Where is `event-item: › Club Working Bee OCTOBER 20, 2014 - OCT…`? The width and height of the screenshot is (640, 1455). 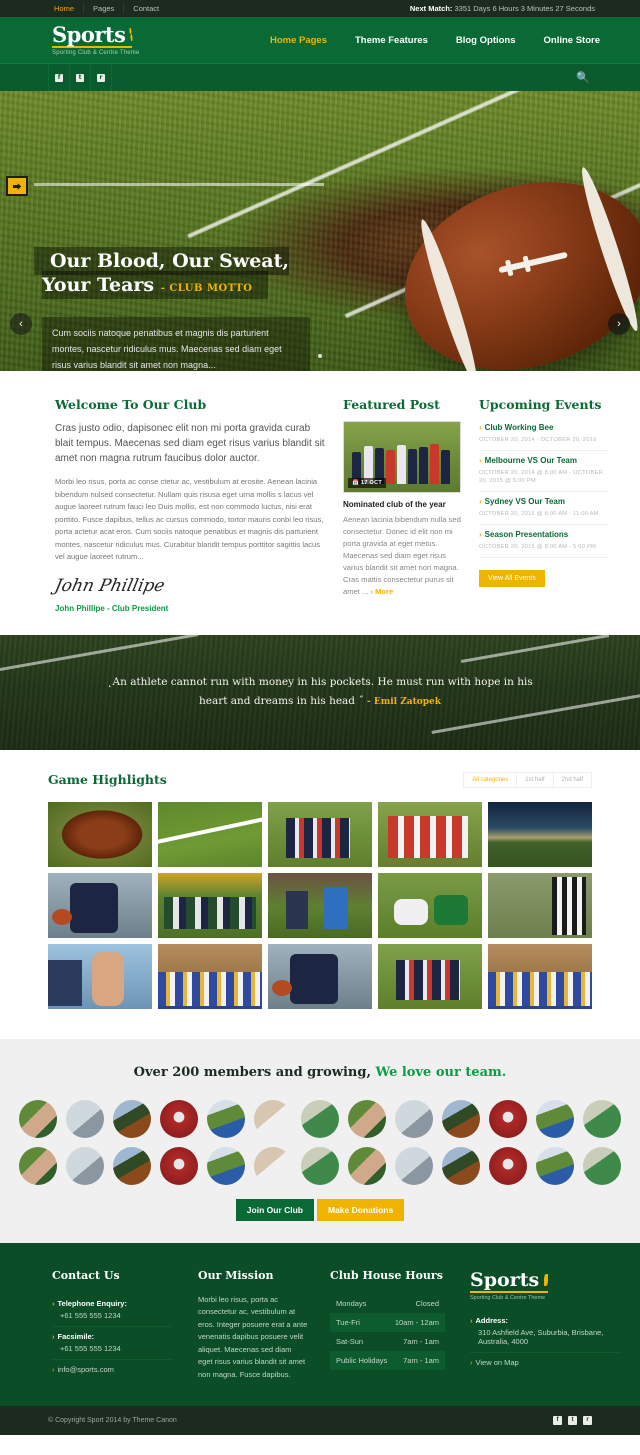
event-item: › Club Working Bee OCTOBER 20, 2014 - OCT… is located at coordinates (544, 436).